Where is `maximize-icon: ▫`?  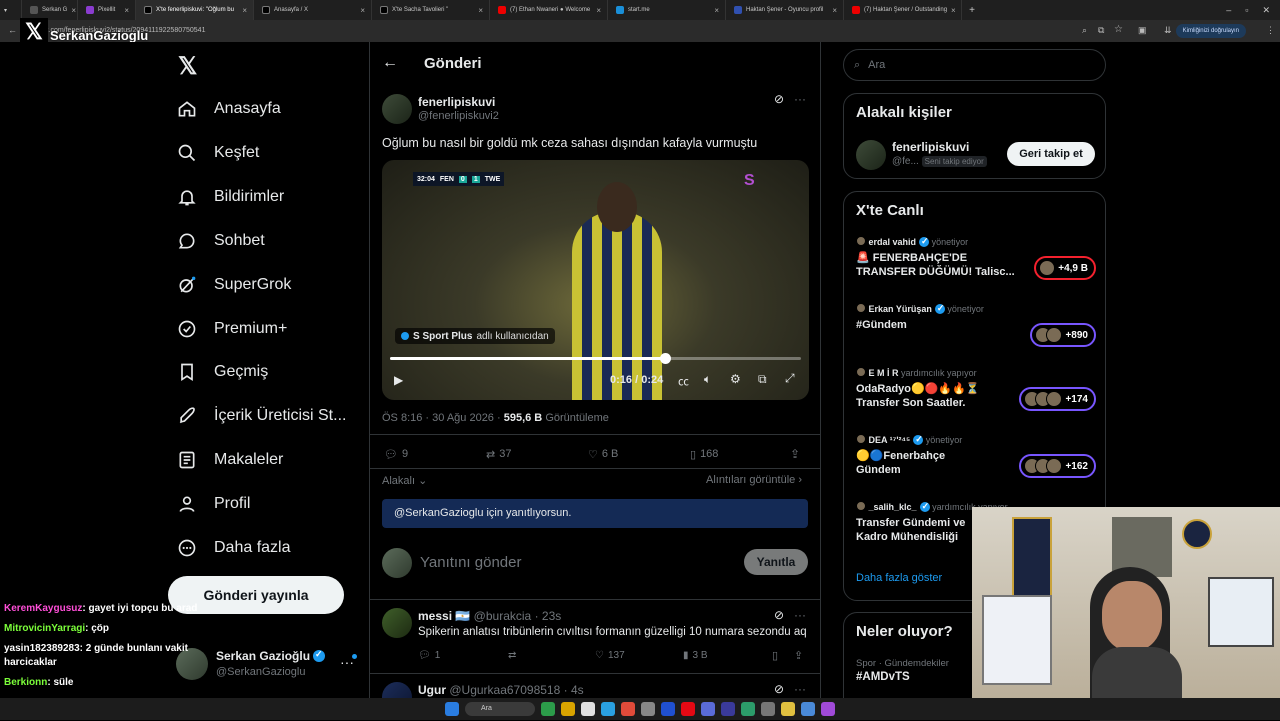 maximize-icon: ▫ is located at coordinates (1246, 10).